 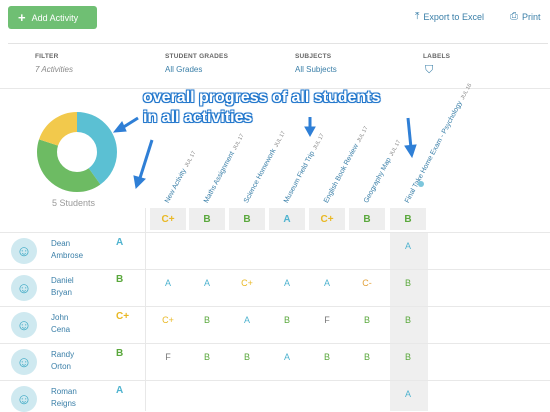 What do you see at coordinates (62, 280) in the screenshot?
I see `student-first-name: Daniel` at bounding box center [62, 280].